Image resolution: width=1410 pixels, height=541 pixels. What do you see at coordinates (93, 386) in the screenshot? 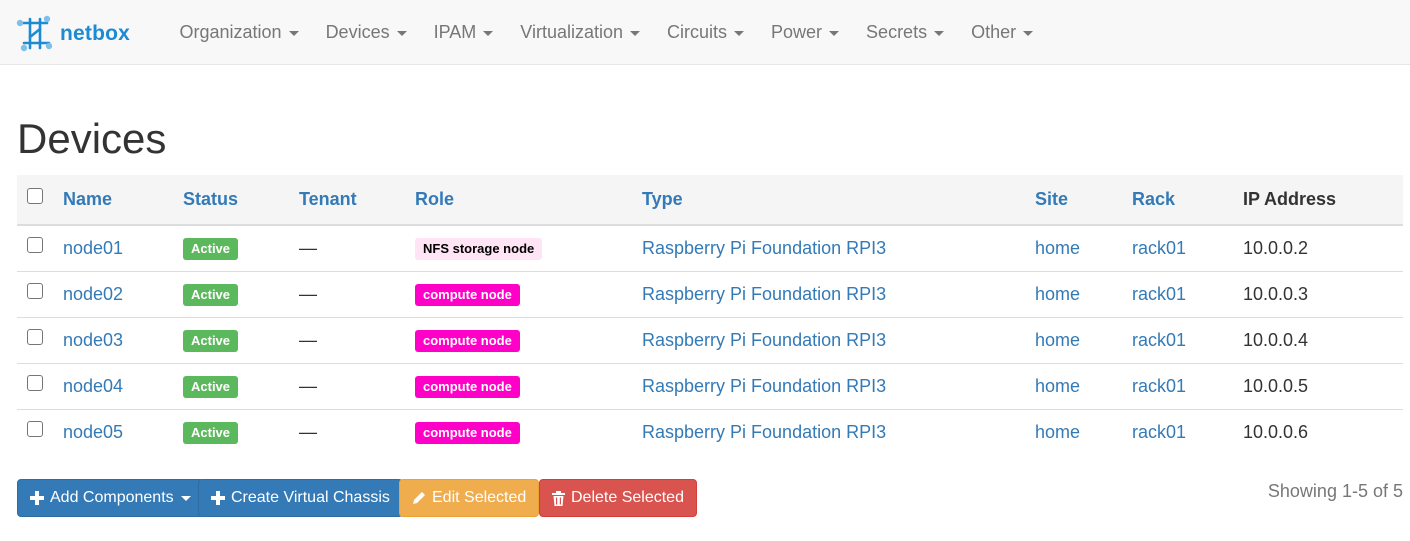
I see `device-name-link: node04` at bounding box center [93, 386].